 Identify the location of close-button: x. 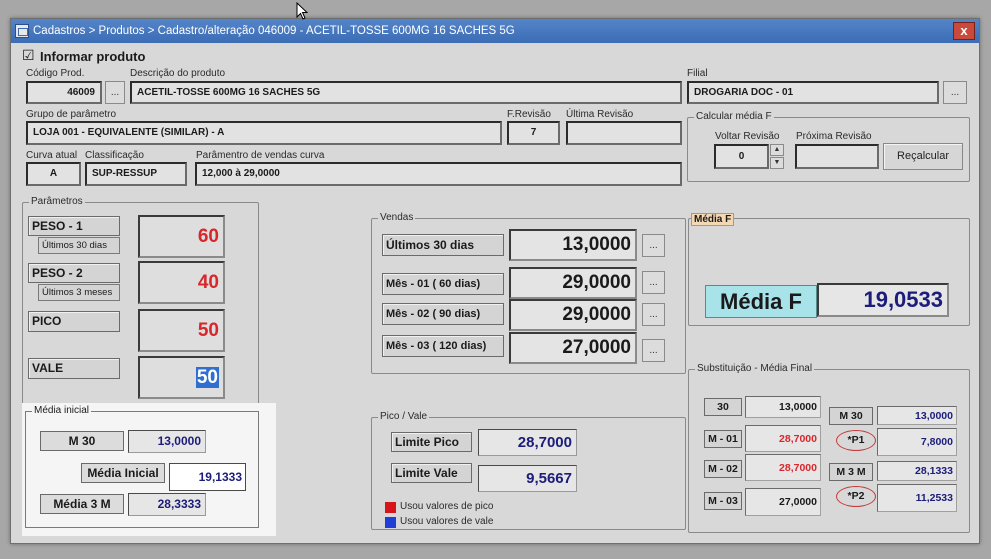
(964, 31).